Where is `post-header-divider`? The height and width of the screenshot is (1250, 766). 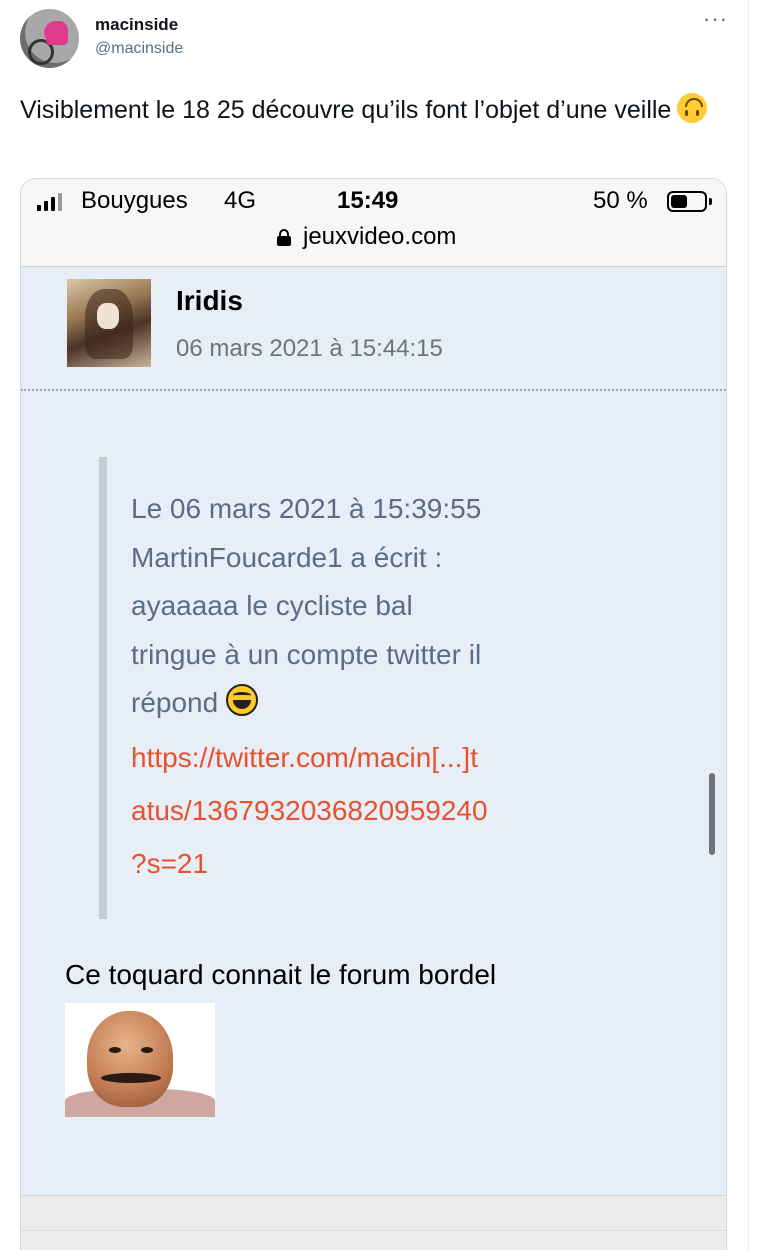 post-header-divider is located at coordinates (373, 390).